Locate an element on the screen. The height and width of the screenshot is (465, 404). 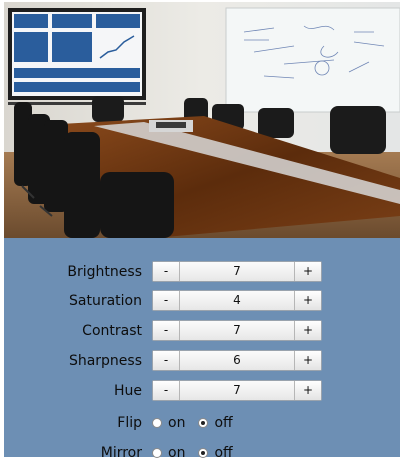
saturation-label: Saturation is located at coordinates (105, 301).